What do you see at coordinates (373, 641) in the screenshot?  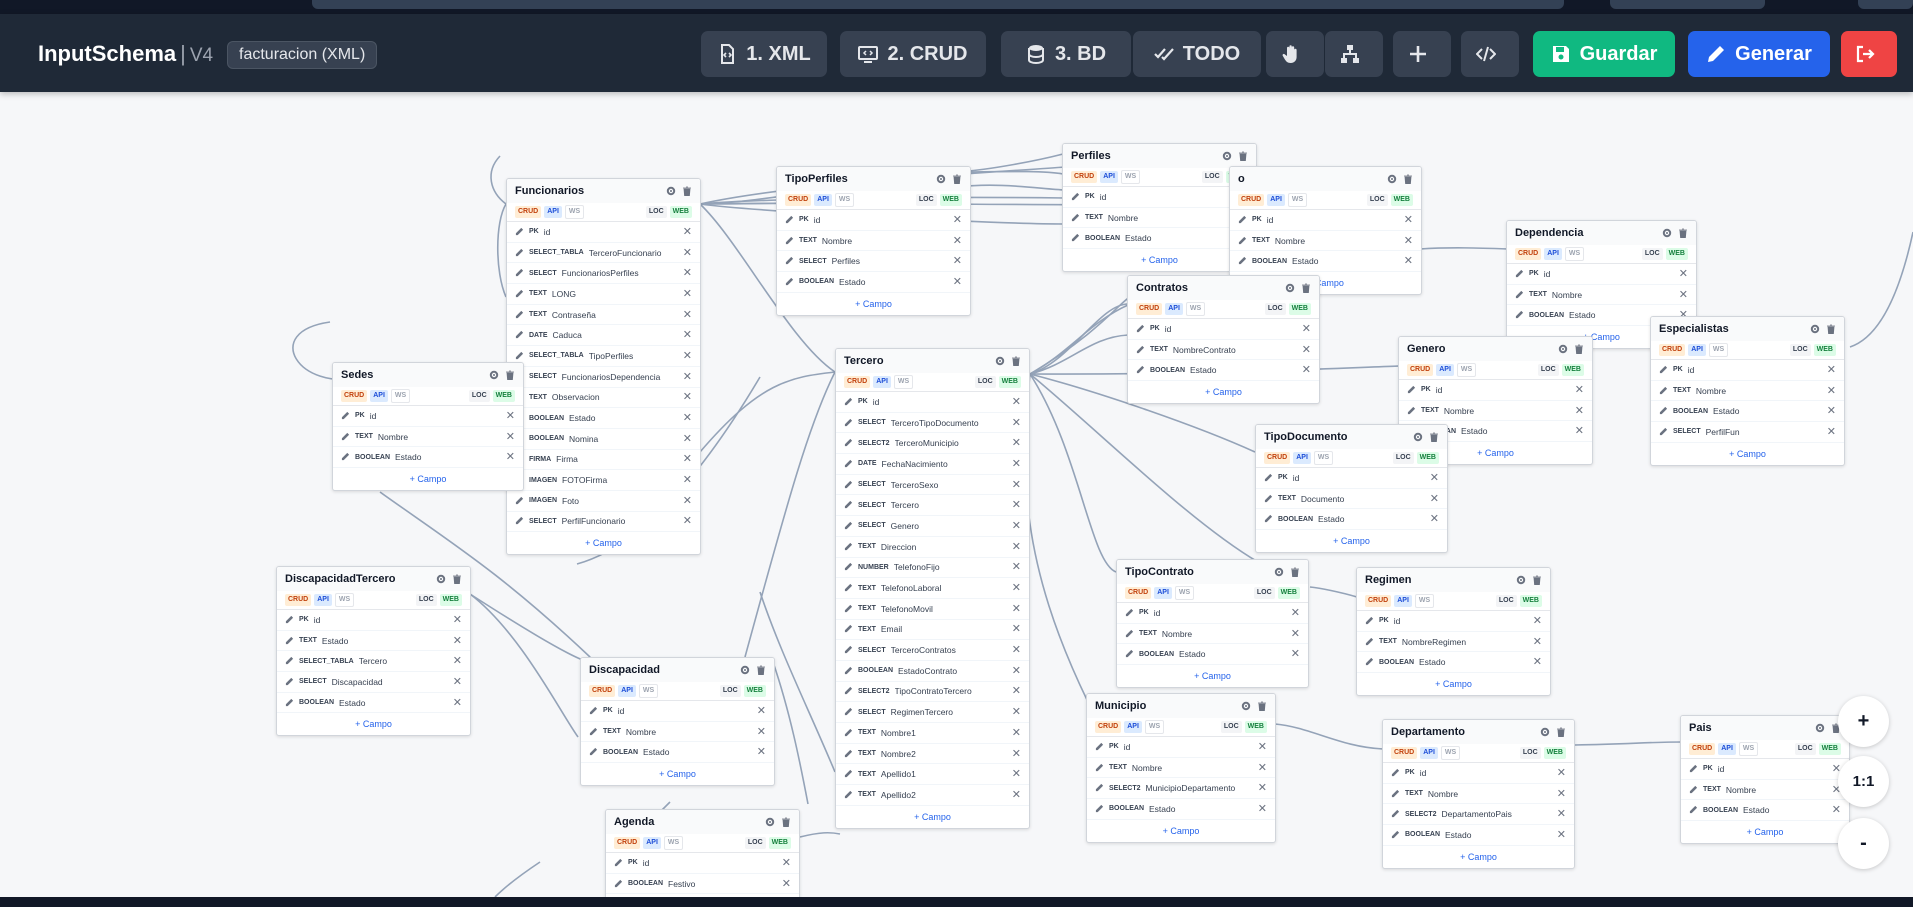 I see `field-row: TEXT Estado ✕` at bounding box center [373, 641].